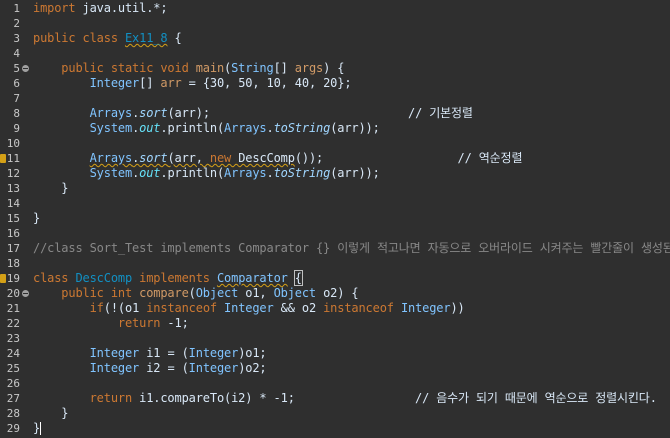  What do you see at coordinates (13, 413) in the screenshot?
I see `line-number: 28` at bounding box center [13, 413].